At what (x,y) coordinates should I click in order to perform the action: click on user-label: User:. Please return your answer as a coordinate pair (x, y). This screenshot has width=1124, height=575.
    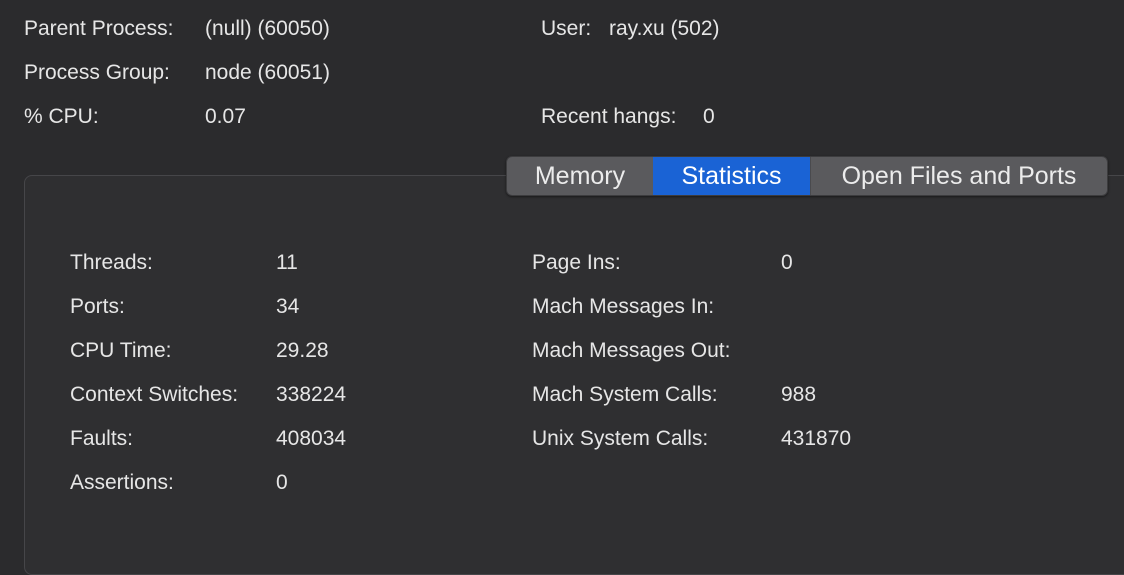
    Looking at the image, I should click on (566, 28).